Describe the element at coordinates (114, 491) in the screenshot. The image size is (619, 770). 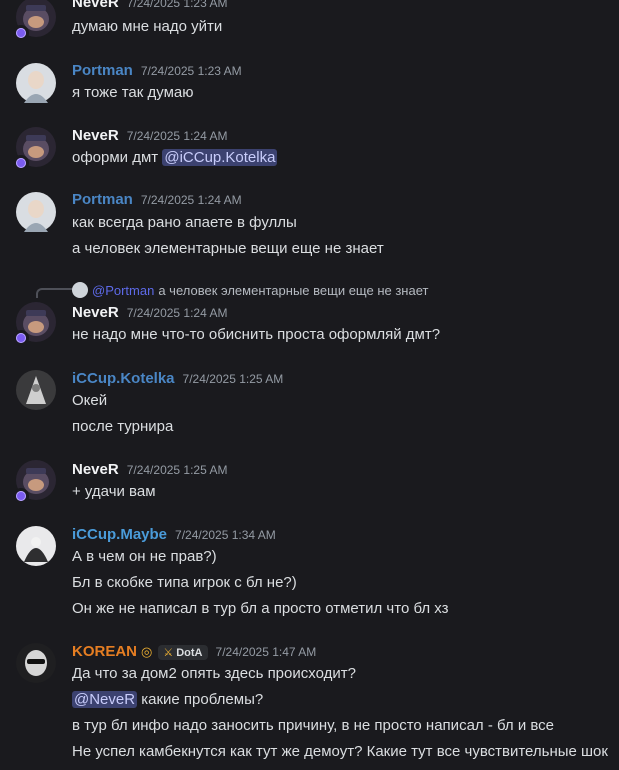
I see `message-text: + удачи вам` at that location.